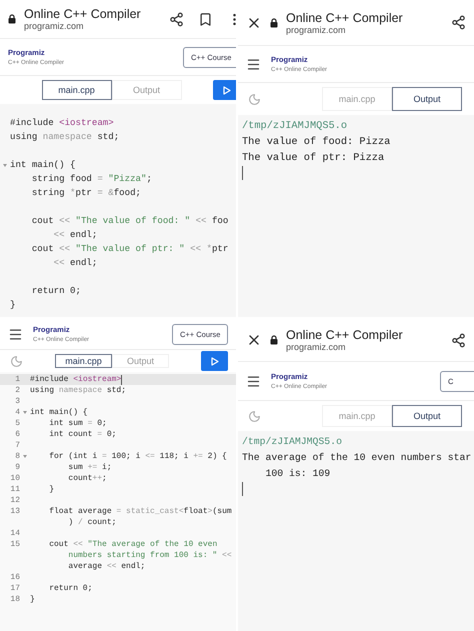 The width and height of the screenshot is (474, 631). I want to click on line-number: 2, so click(17, 390).